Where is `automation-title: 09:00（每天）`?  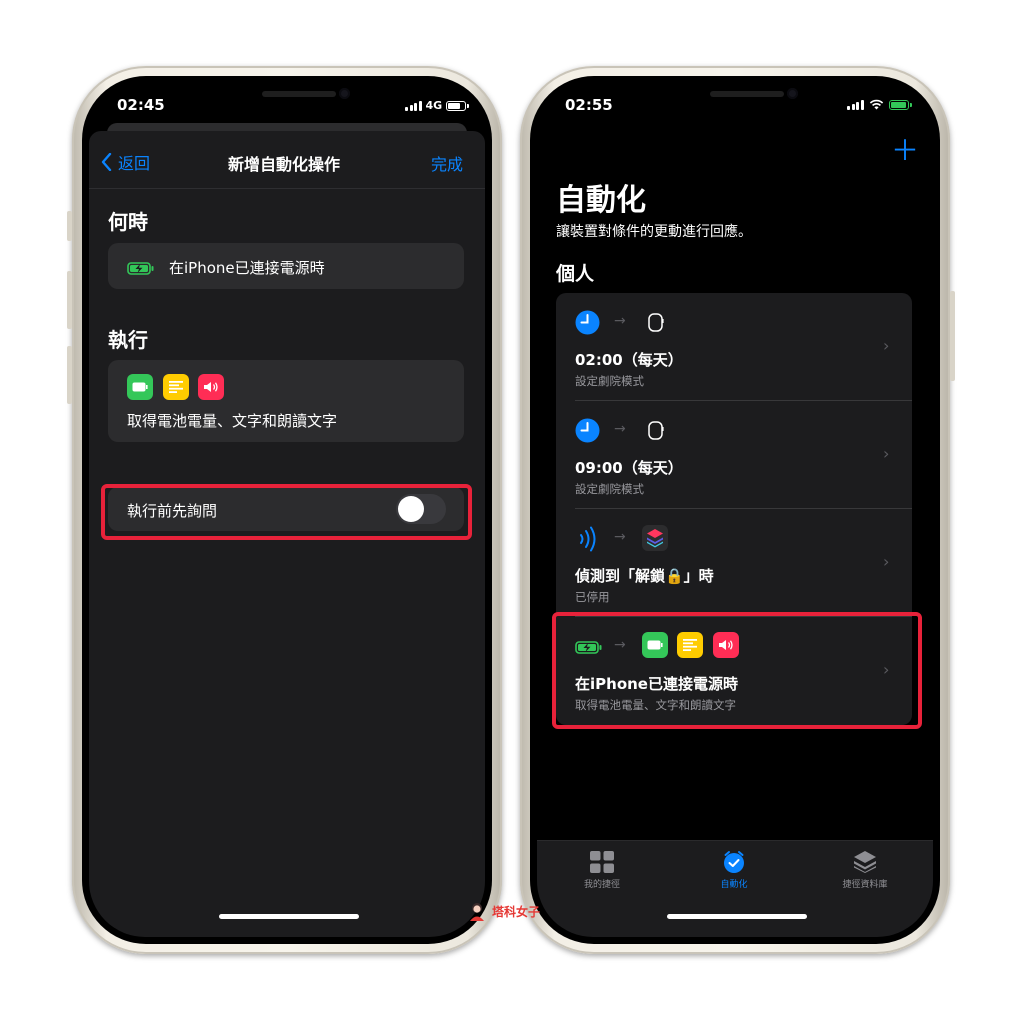 automation-title: 09:00（每天） is located at coordinates (629, 468).